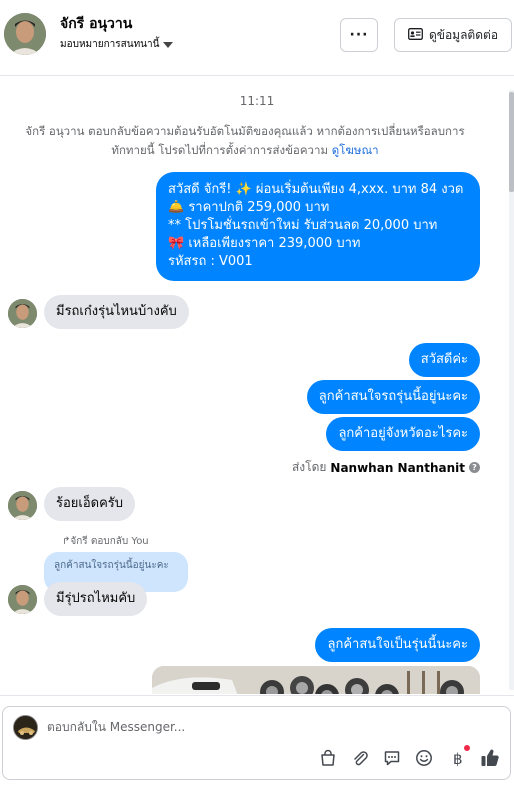  I want to click on composer-box: ฿, so click(256, 743).